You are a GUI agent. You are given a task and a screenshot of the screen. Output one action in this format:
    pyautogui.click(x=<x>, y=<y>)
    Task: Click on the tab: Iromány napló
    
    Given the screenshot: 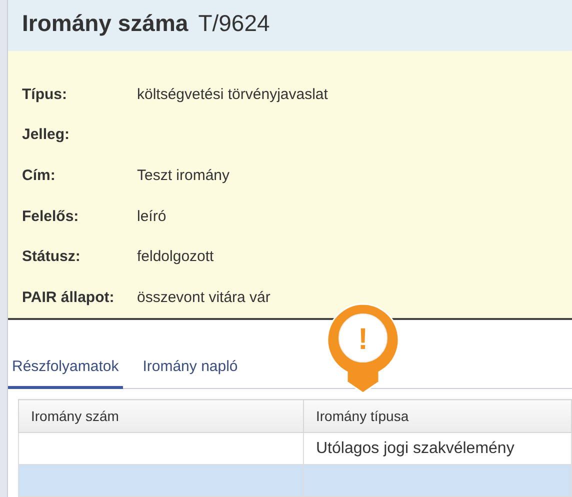 What is the action you would take?
    pyautogui.click(x=190, y=372)
    